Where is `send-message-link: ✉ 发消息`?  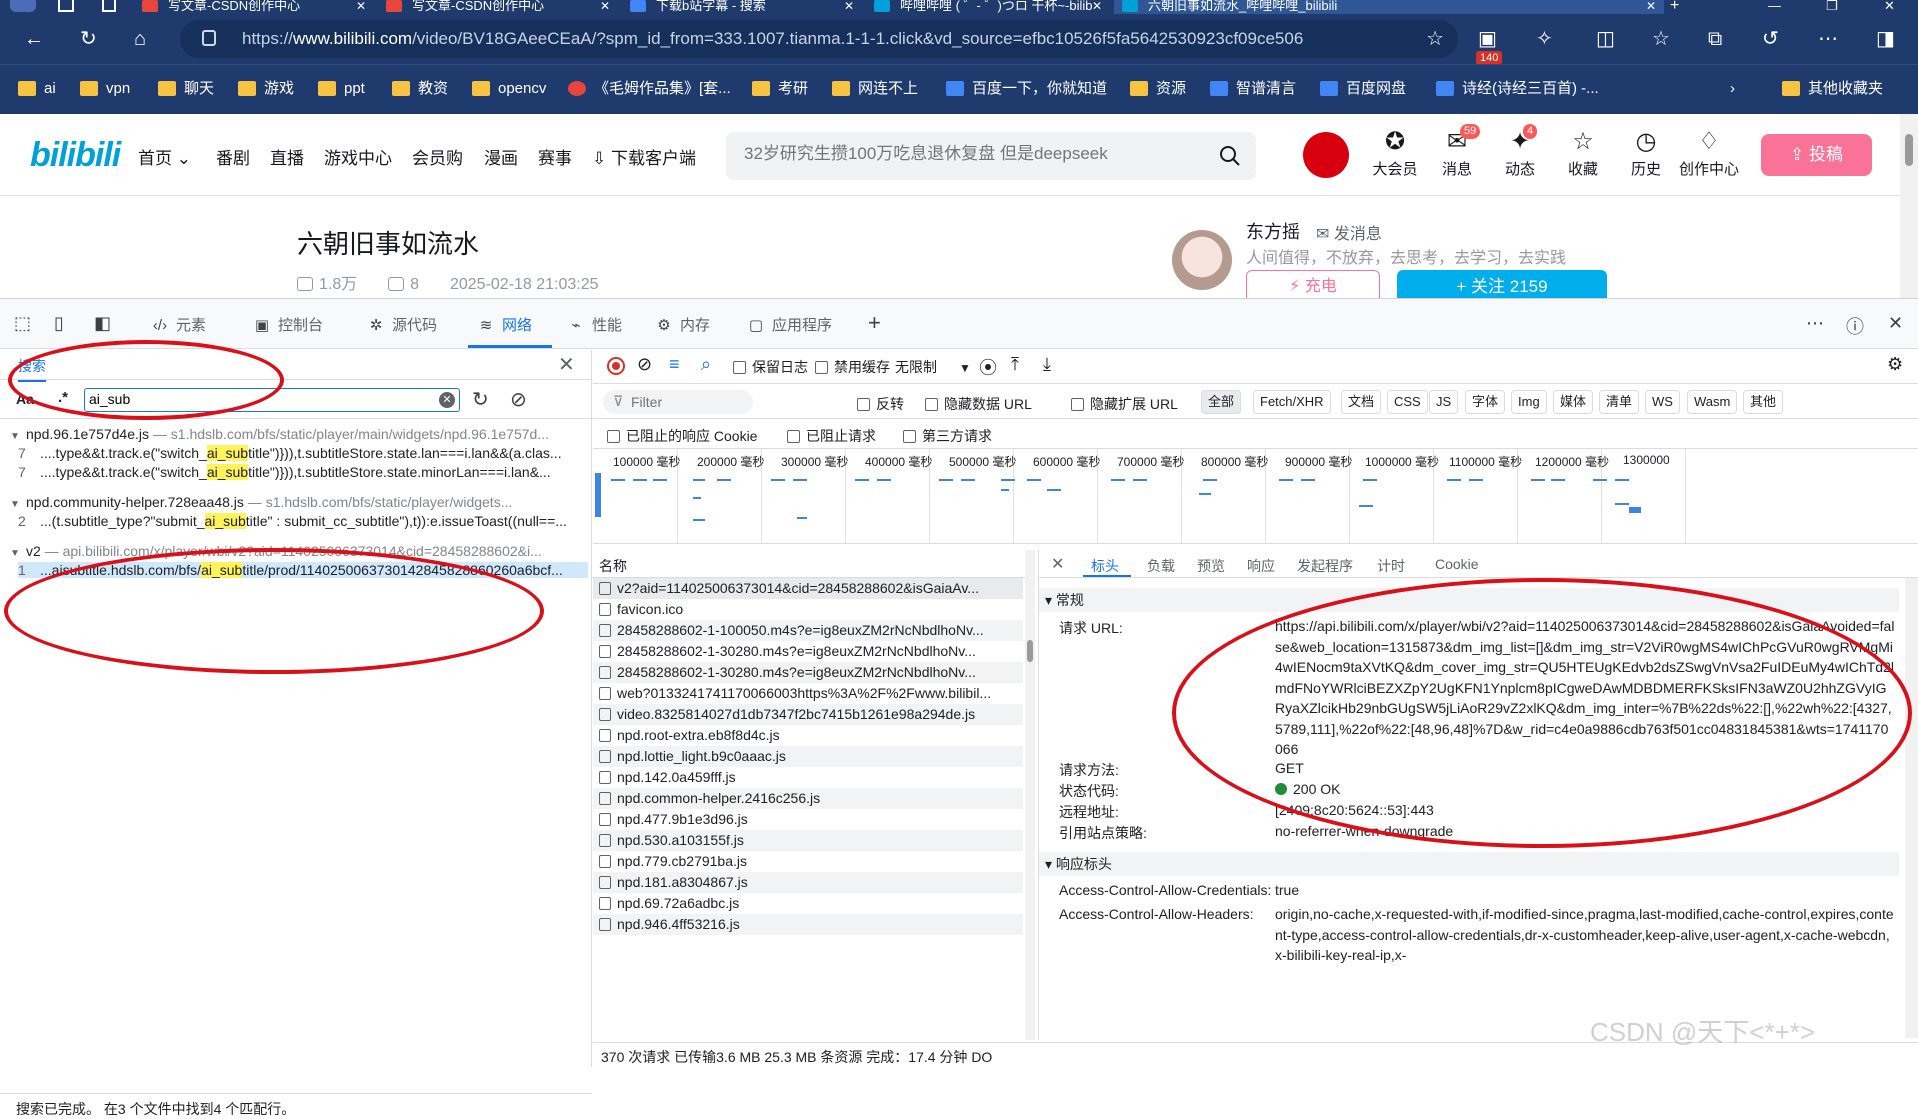 send-message-link: ✉ 发消息 is located at coordinates (1349, 232).